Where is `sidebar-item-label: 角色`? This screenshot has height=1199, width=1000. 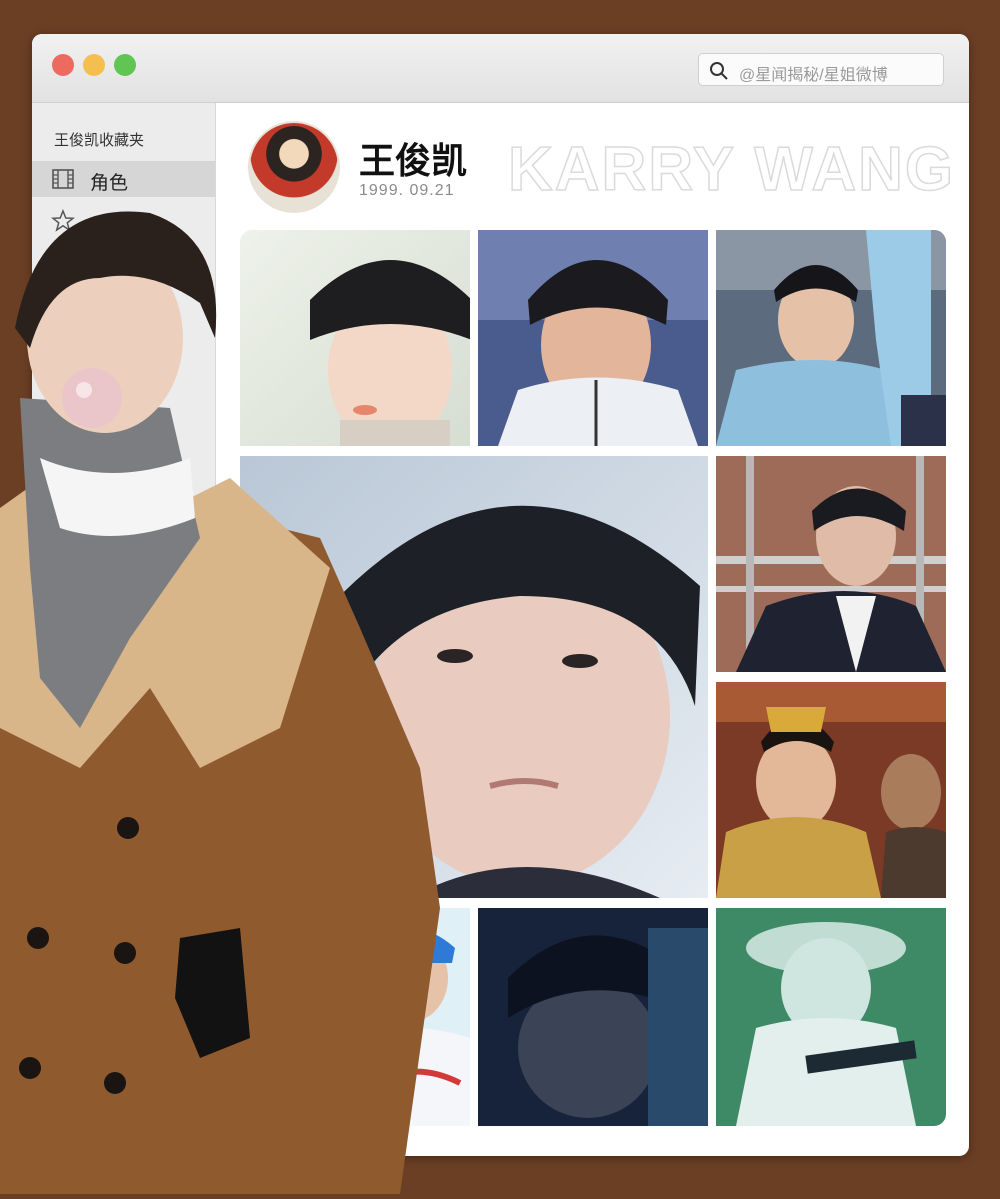
sidebar-item-label: 角色 is located at coordinates (109, 183).